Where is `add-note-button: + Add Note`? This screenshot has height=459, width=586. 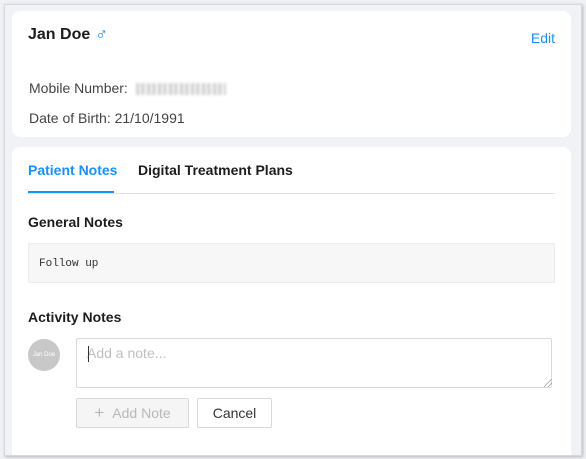 add-note-button: + Add Note is located at coordinates (132, 413).